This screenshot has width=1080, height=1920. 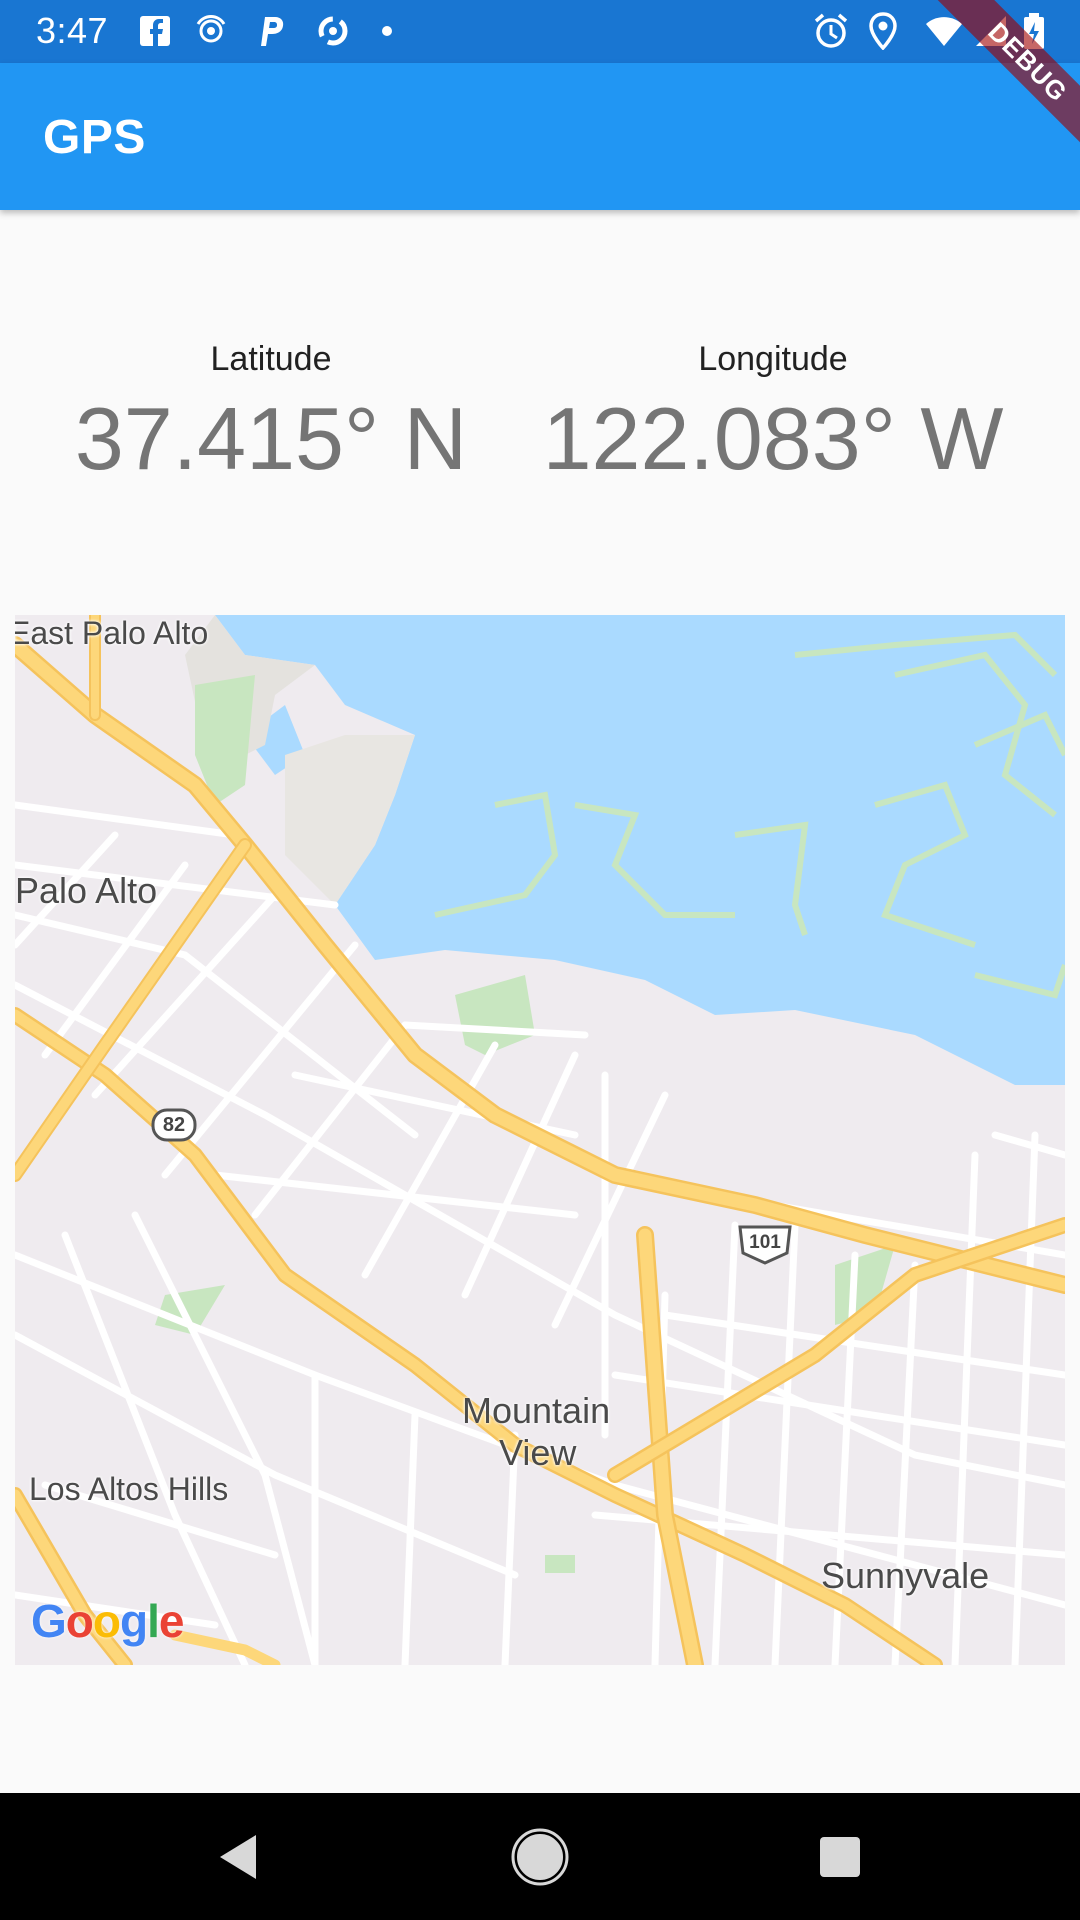 I want to click on hotspot-icon, so click(x=211, y=28).